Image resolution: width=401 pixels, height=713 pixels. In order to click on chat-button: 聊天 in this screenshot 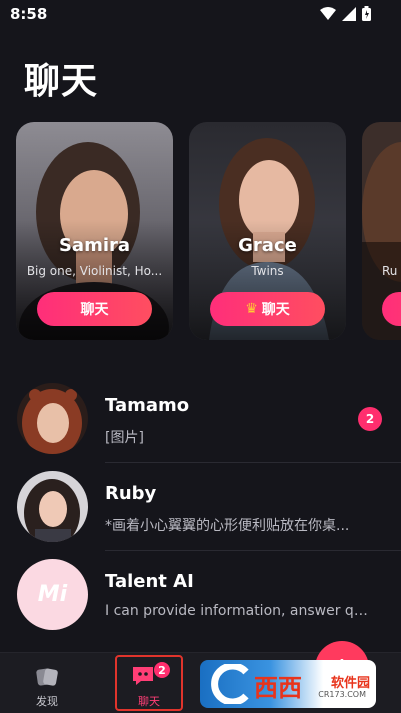, I will do `click(94, 309)`.